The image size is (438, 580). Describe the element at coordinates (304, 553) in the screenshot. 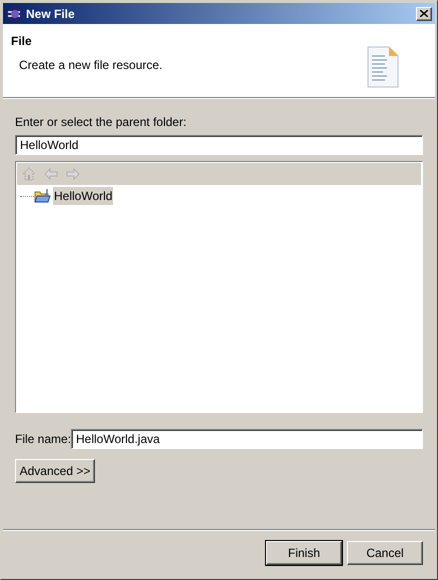

I see `dialog-button: Finish` at that location.